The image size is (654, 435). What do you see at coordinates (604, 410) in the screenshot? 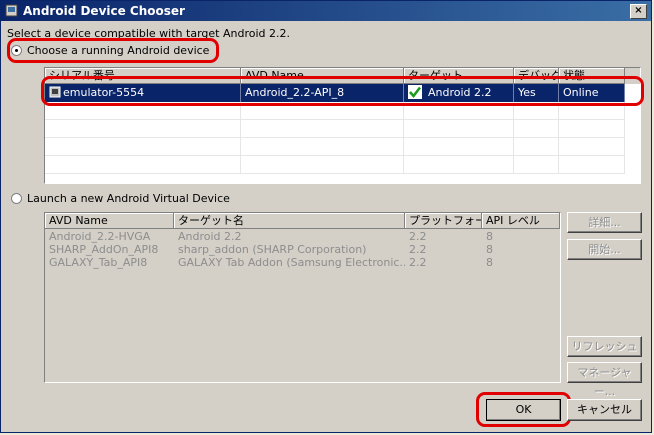
I see `cancel-button: キャンセル` at bounding box center [604, 410].